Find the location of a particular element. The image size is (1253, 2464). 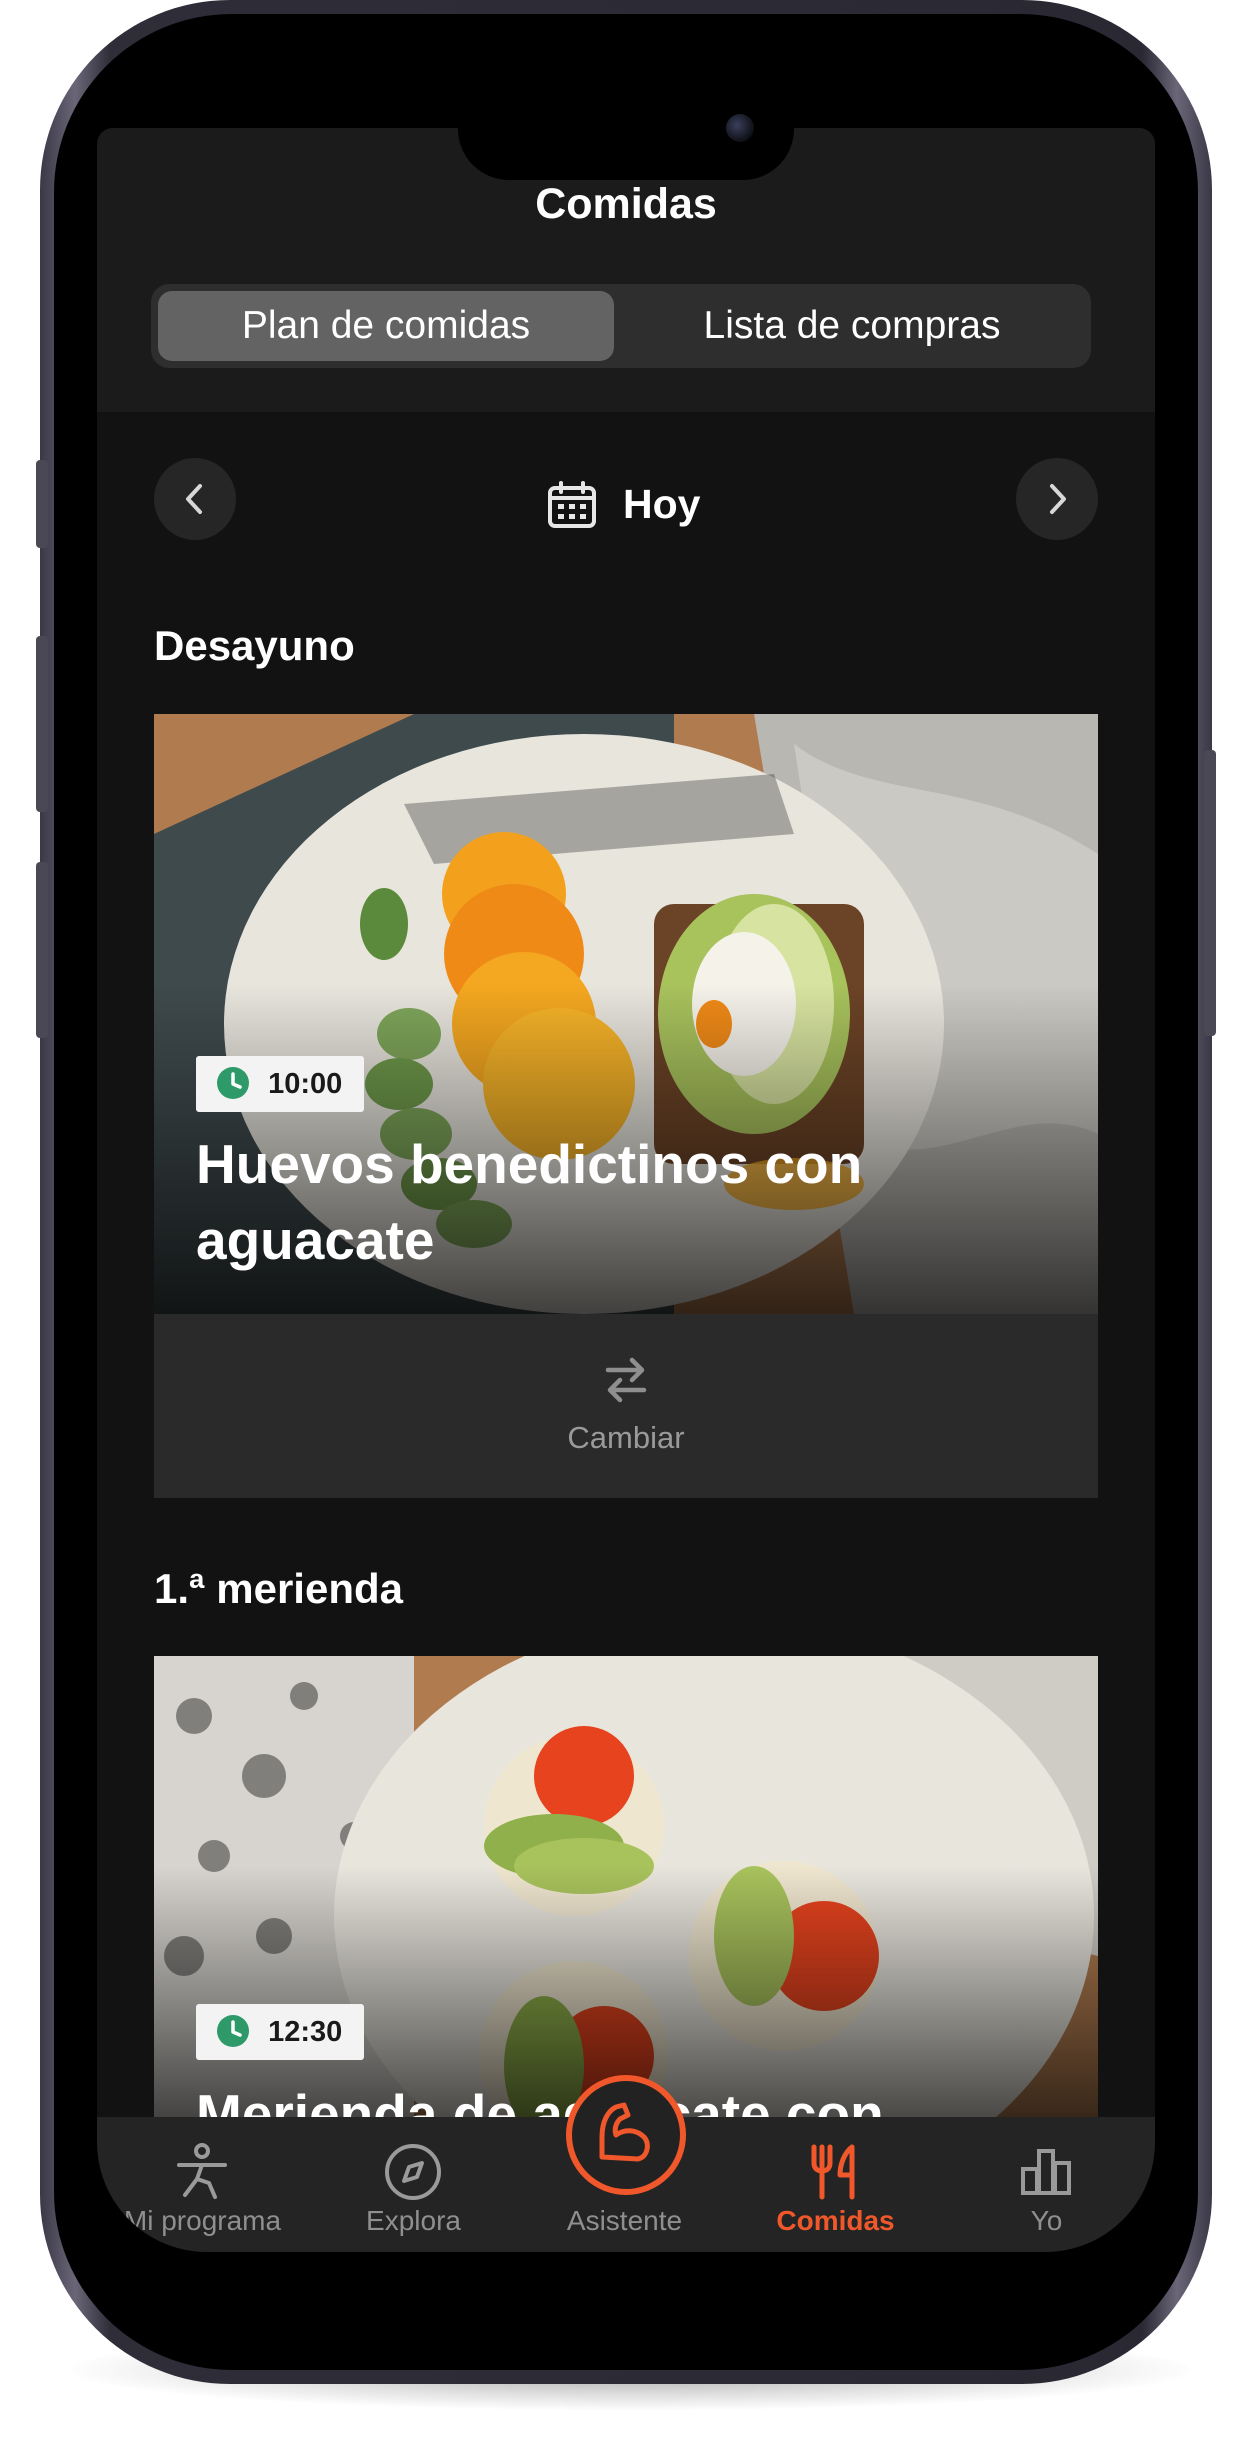

person-stretch-icon is located at coordinates (202, 2171).